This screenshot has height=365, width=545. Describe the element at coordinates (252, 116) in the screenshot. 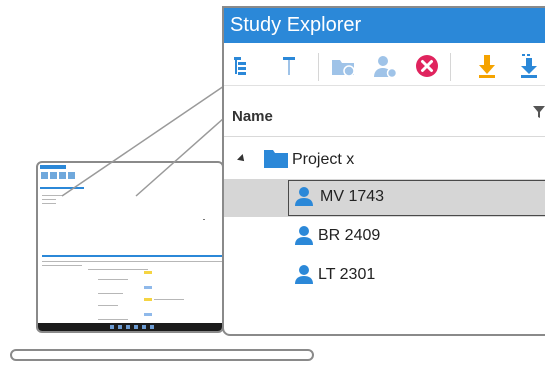

I see `name-column-header: Name` at that location.